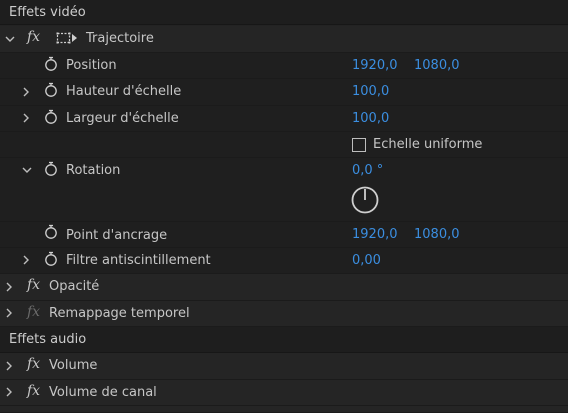 The image size is (568, 413). I want to click on position-x-value: 1920,0, so click(375, 65).